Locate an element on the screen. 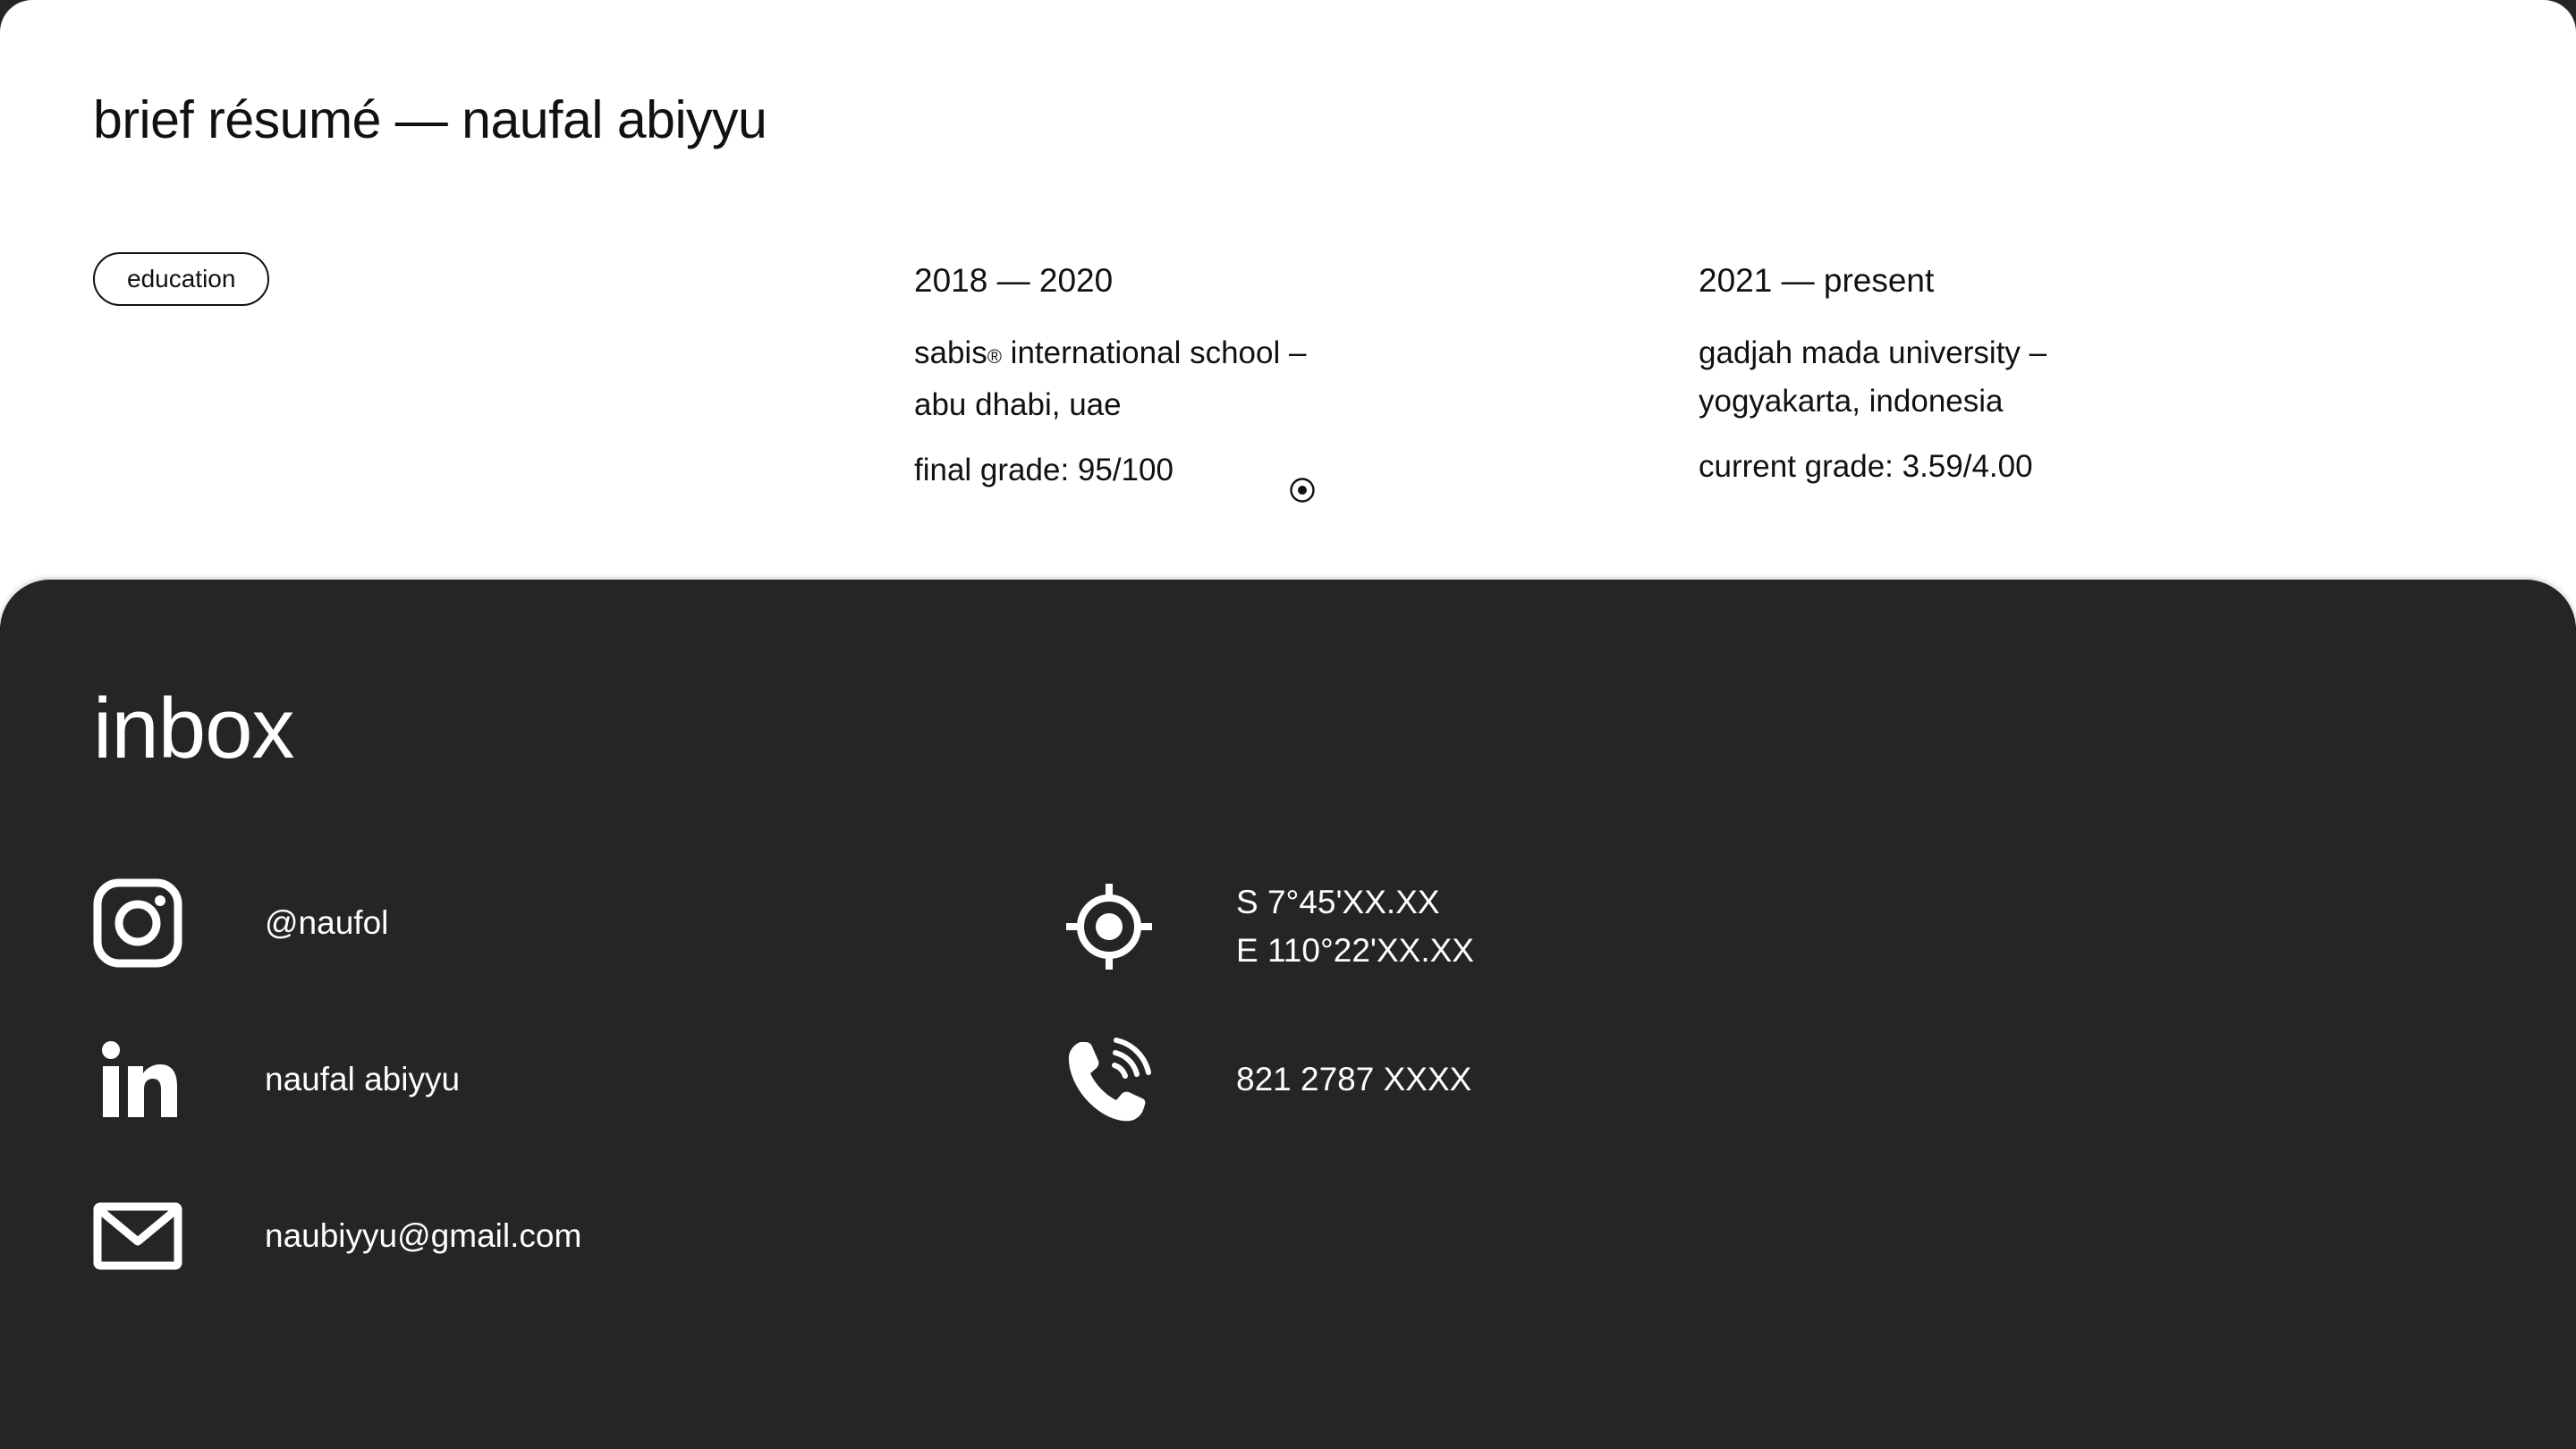 The image size is (2576, 1449). cursor-dot-icon is located at coordinates (1302, 490).